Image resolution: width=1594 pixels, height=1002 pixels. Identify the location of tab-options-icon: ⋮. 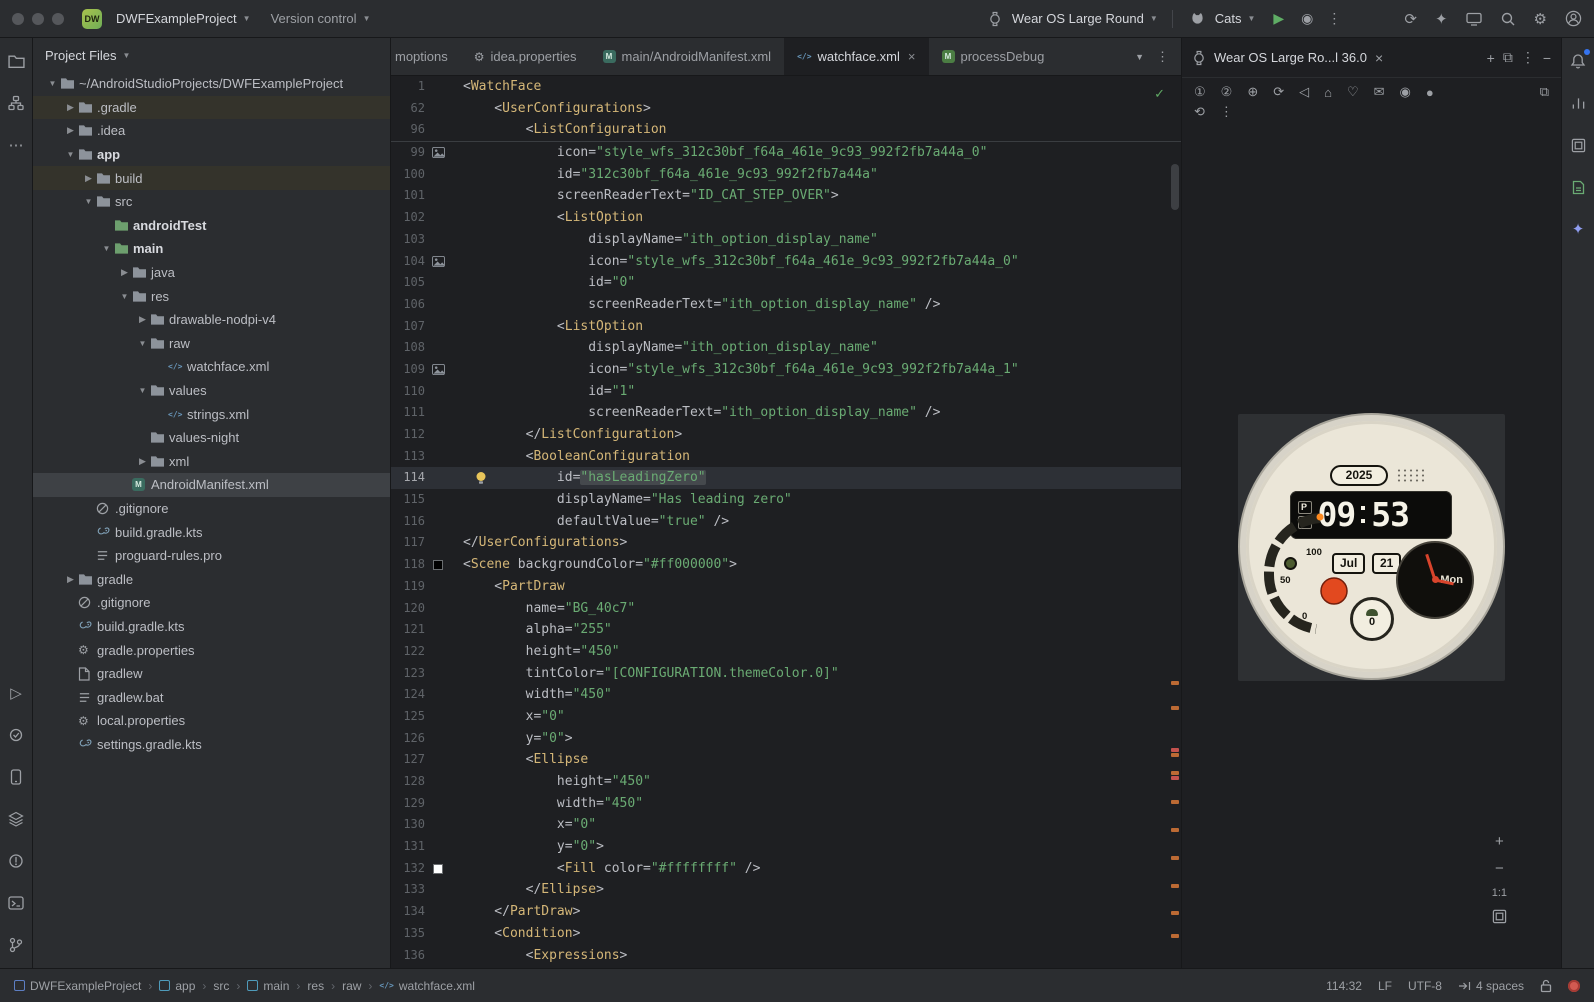
(1162, 57).